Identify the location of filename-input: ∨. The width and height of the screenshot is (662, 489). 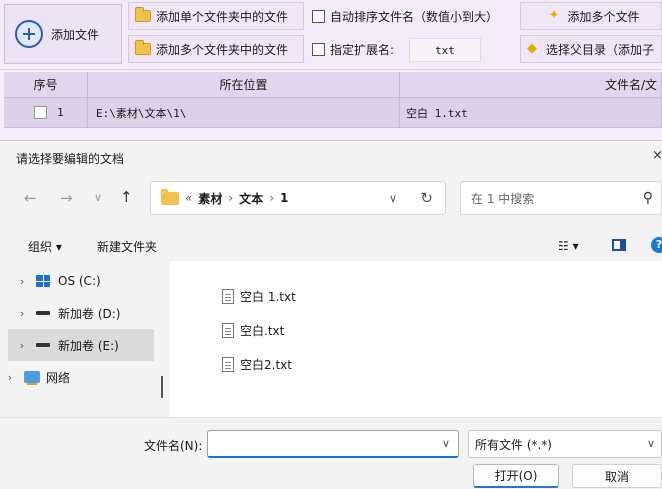
(333, 444).